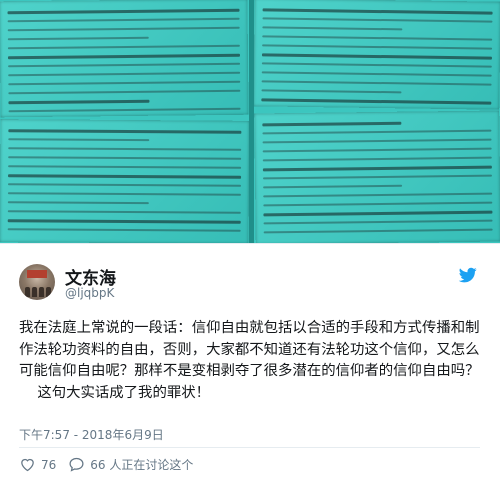 Image resolution: width=500 pixels, height=489 pixels. What do you see at coordinates (37, 464) in the screenshot?
I see `like-button: 76` at bounding box center [37, 464].